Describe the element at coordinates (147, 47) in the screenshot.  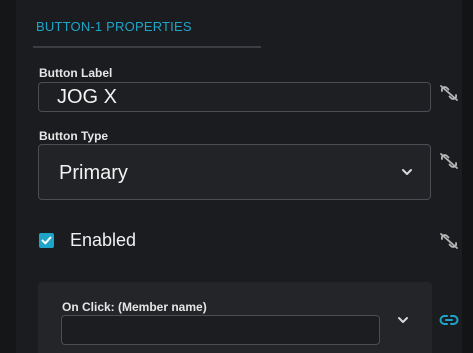
I see `section-title-underline` at that location.